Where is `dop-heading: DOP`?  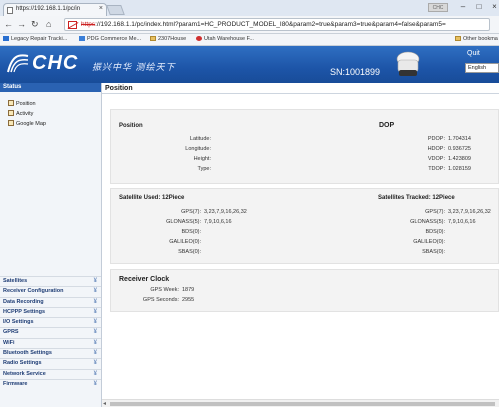
dop-heading: DOP is located at coordinates (387, 125).